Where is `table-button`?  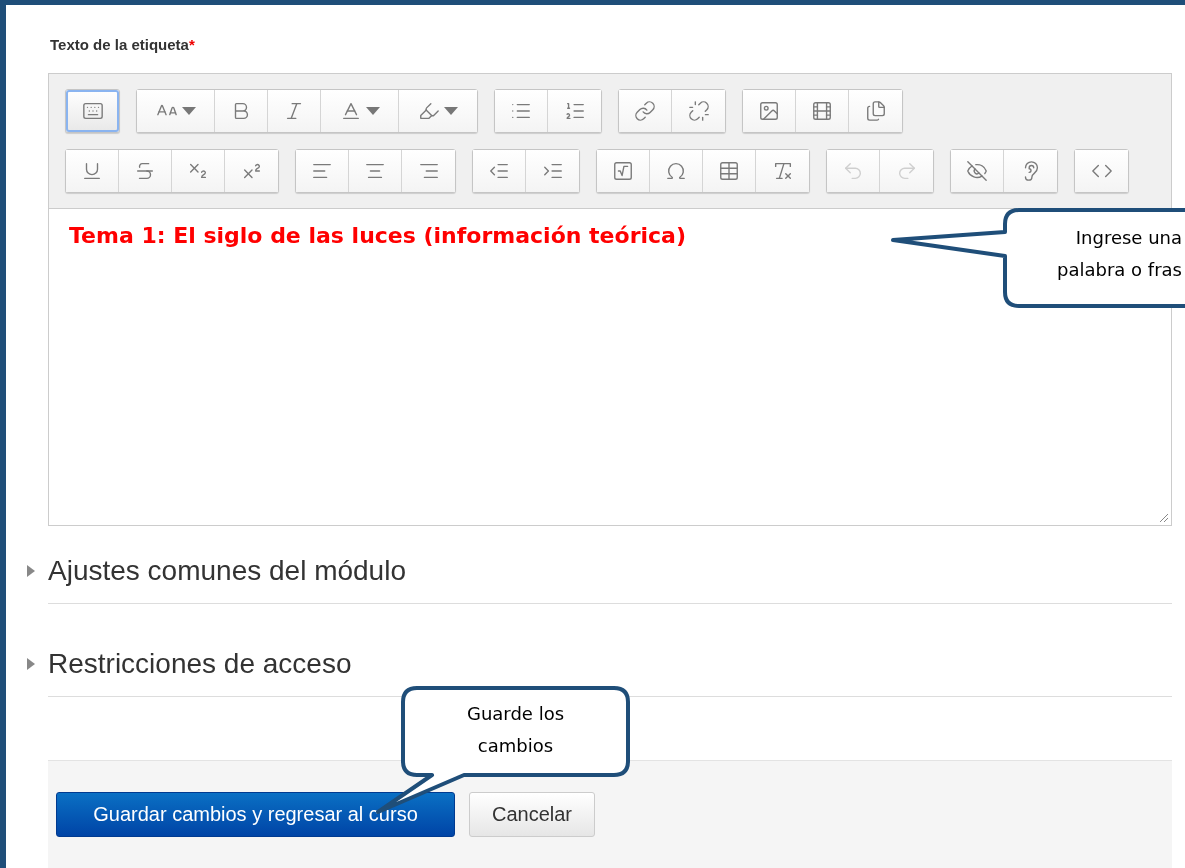
table-button is located at coordinates (729, 171).